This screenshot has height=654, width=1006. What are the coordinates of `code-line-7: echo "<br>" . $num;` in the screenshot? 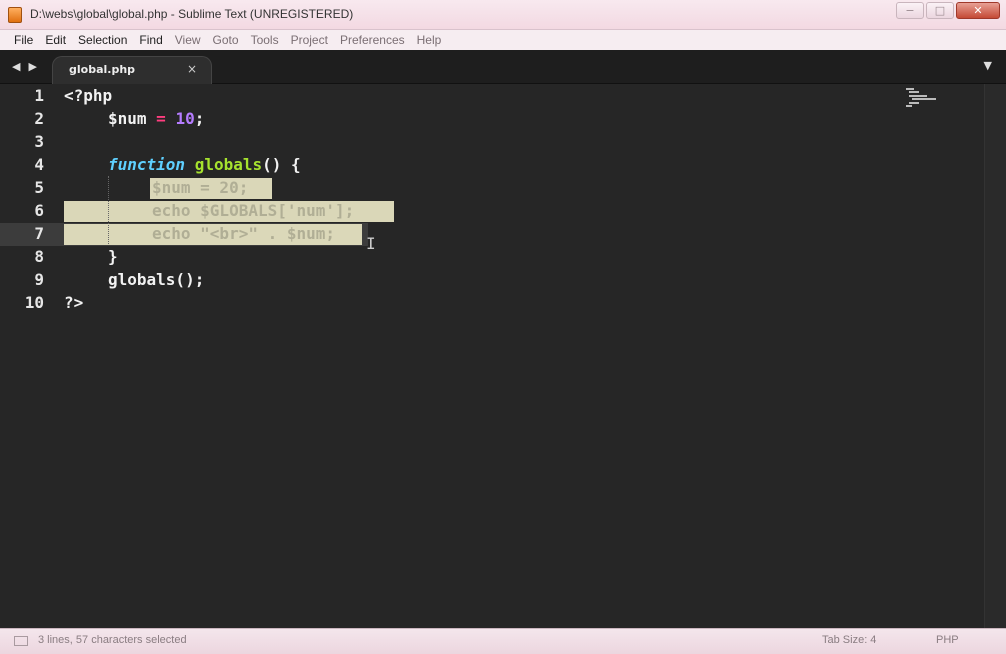 It's located at (244, 233).